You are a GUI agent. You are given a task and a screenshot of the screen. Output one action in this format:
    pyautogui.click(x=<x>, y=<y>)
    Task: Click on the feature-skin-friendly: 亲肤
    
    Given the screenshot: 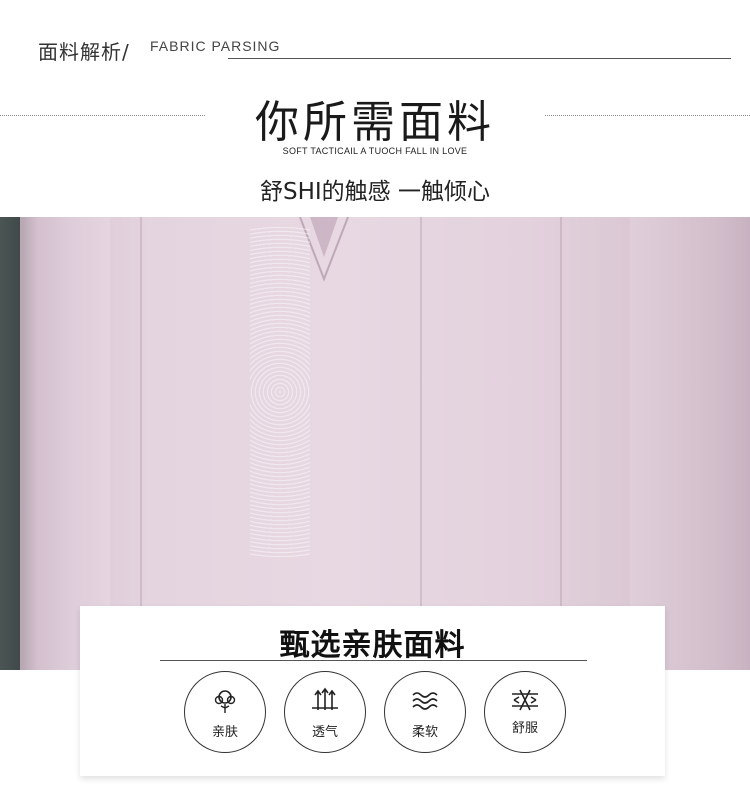 What is the action you would take?
    pyautogui.click(x=225, y=712)
    